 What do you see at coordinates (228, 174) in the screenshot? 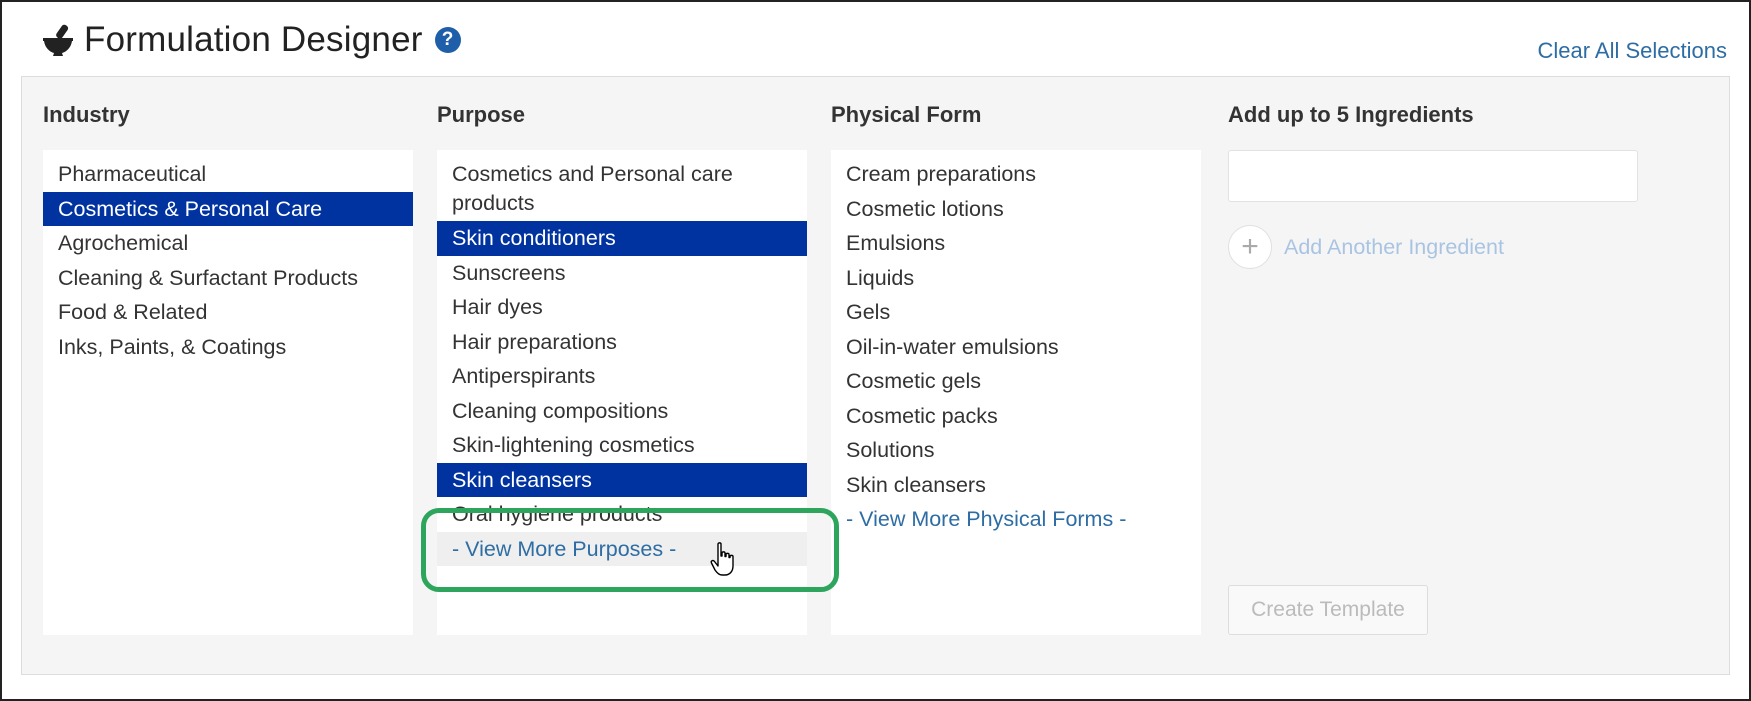
I see `industry-item: Pharmaceutical` at bounding box center [228, 174].